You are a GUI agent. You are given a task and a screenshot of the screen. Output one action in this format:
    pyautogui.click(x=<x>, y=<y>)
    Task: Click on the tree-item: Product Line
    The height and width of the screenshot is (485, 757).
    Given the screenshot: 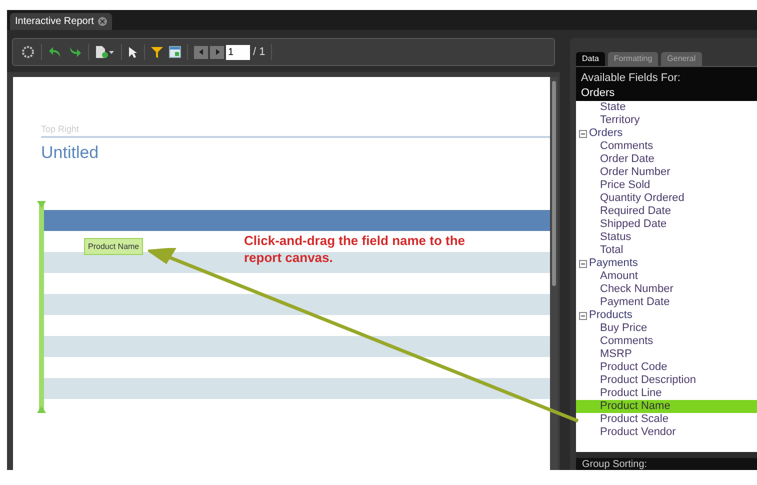 What is the action you would take?
    pyautogui.click(x=666, y=393)
    